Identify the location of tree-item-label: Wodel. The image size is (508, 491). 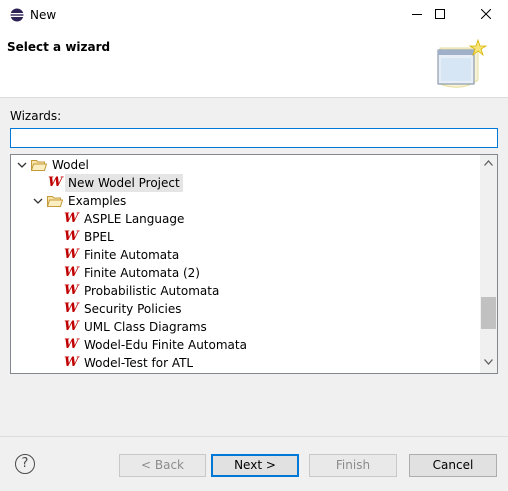
(70, 165).